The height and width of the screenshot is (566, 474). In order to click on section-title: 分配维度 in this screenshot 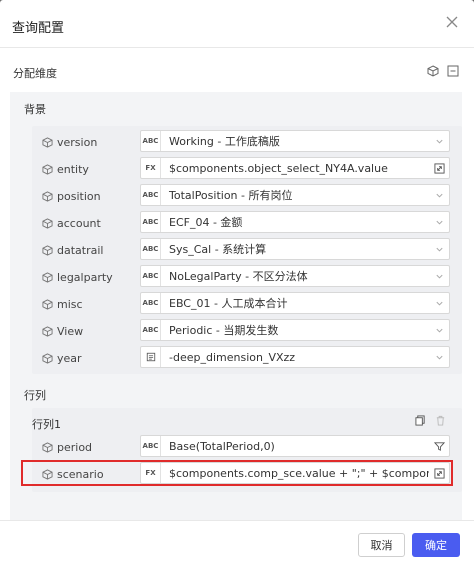, I will do `click(35, 73)`.